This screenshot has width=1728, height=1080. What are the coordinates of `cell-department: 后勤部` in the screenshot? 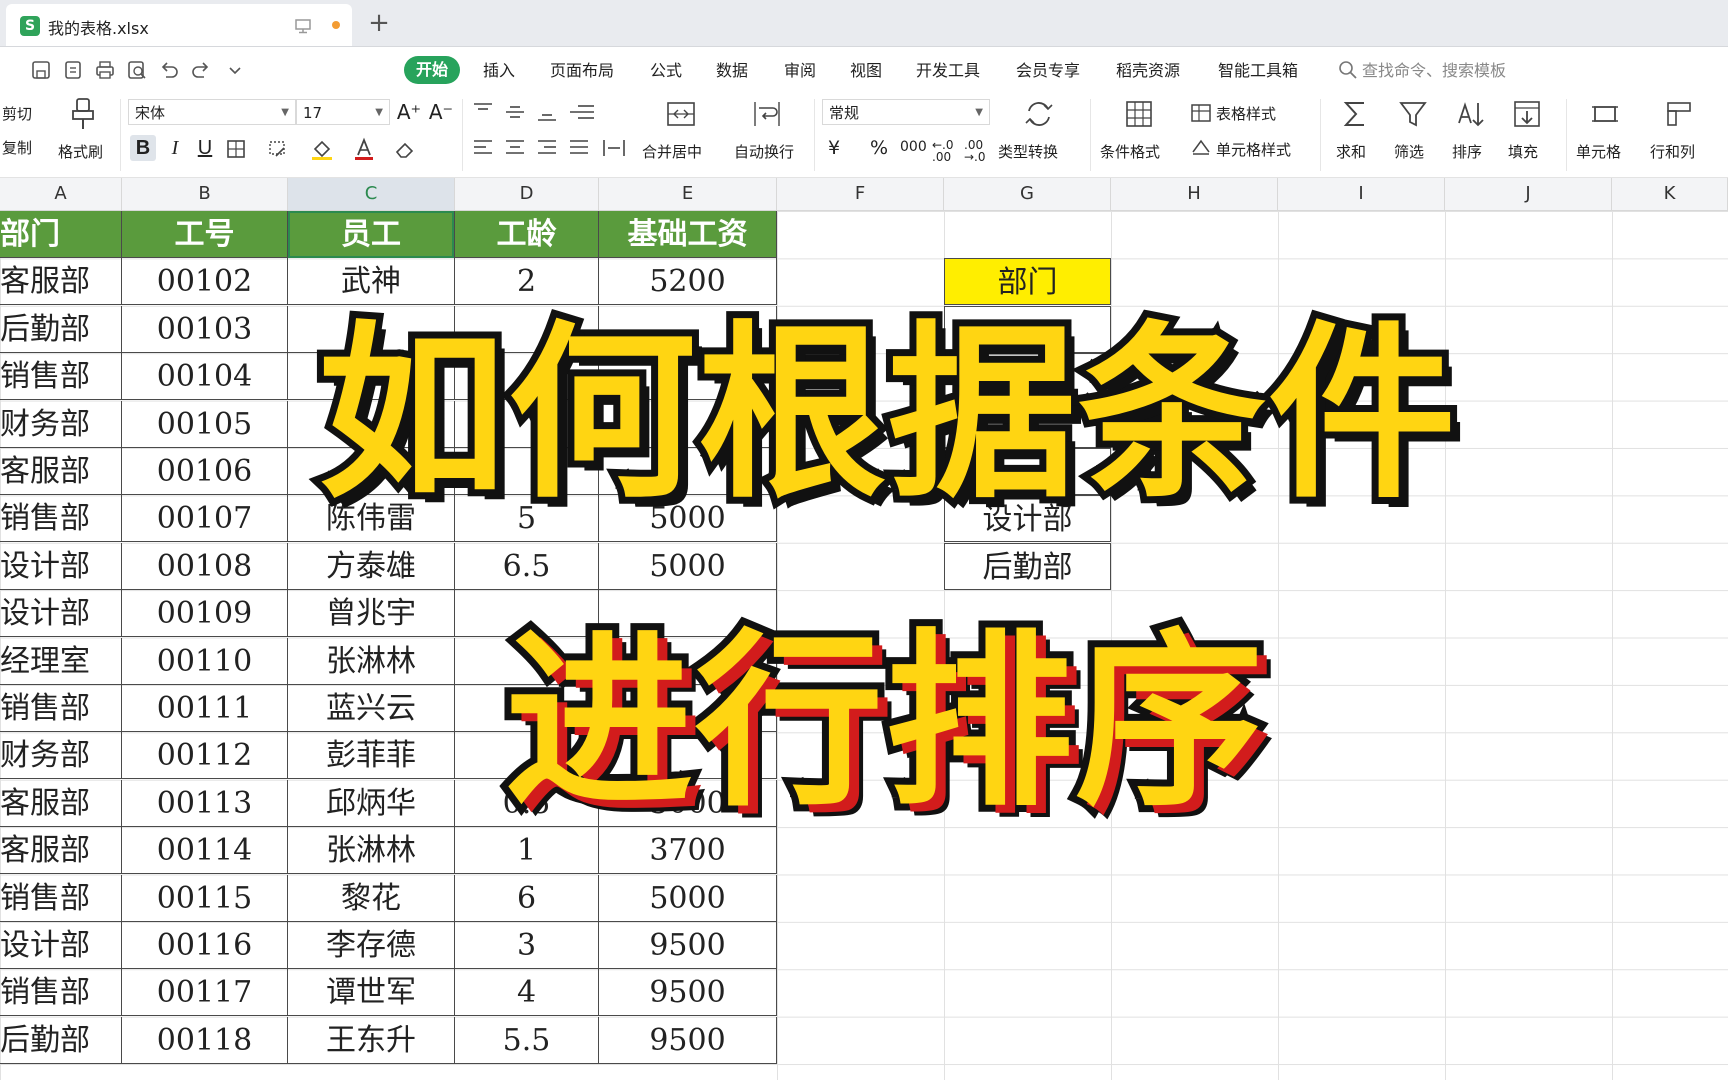 It's located at (61, 1040).